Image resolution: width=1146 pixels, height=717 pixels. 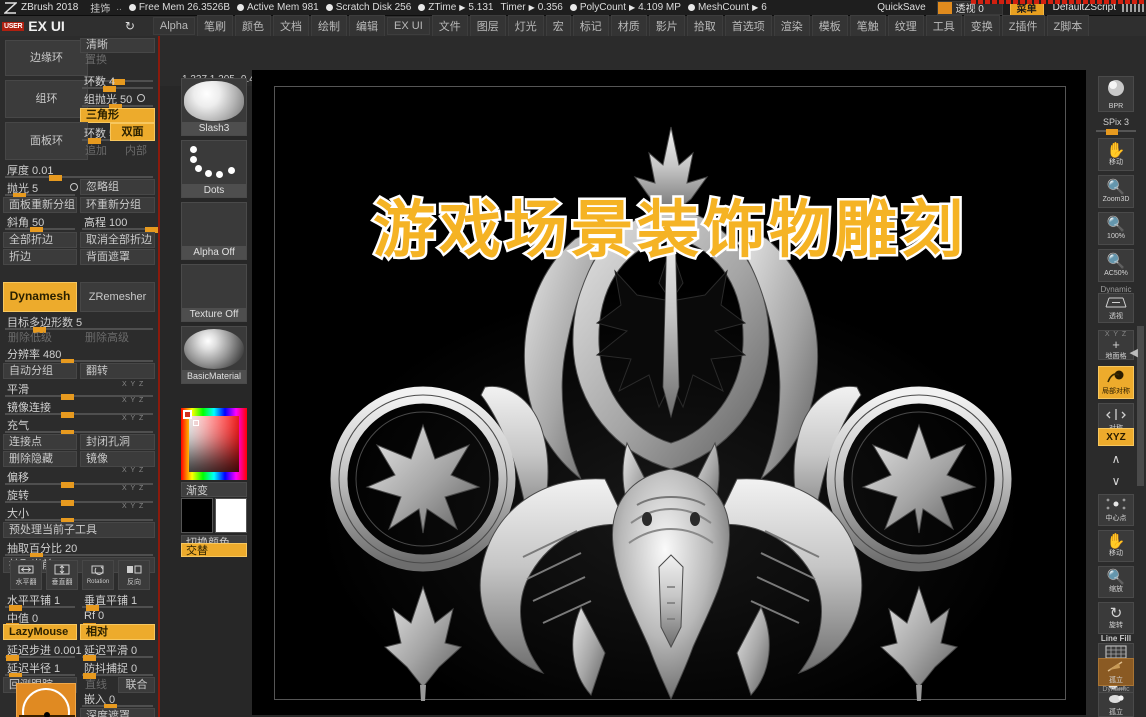 What do you see at coordinates (130, 26) in the screenshot?
I see `refresh-icon: ↻` at bounding box center [130, 26].